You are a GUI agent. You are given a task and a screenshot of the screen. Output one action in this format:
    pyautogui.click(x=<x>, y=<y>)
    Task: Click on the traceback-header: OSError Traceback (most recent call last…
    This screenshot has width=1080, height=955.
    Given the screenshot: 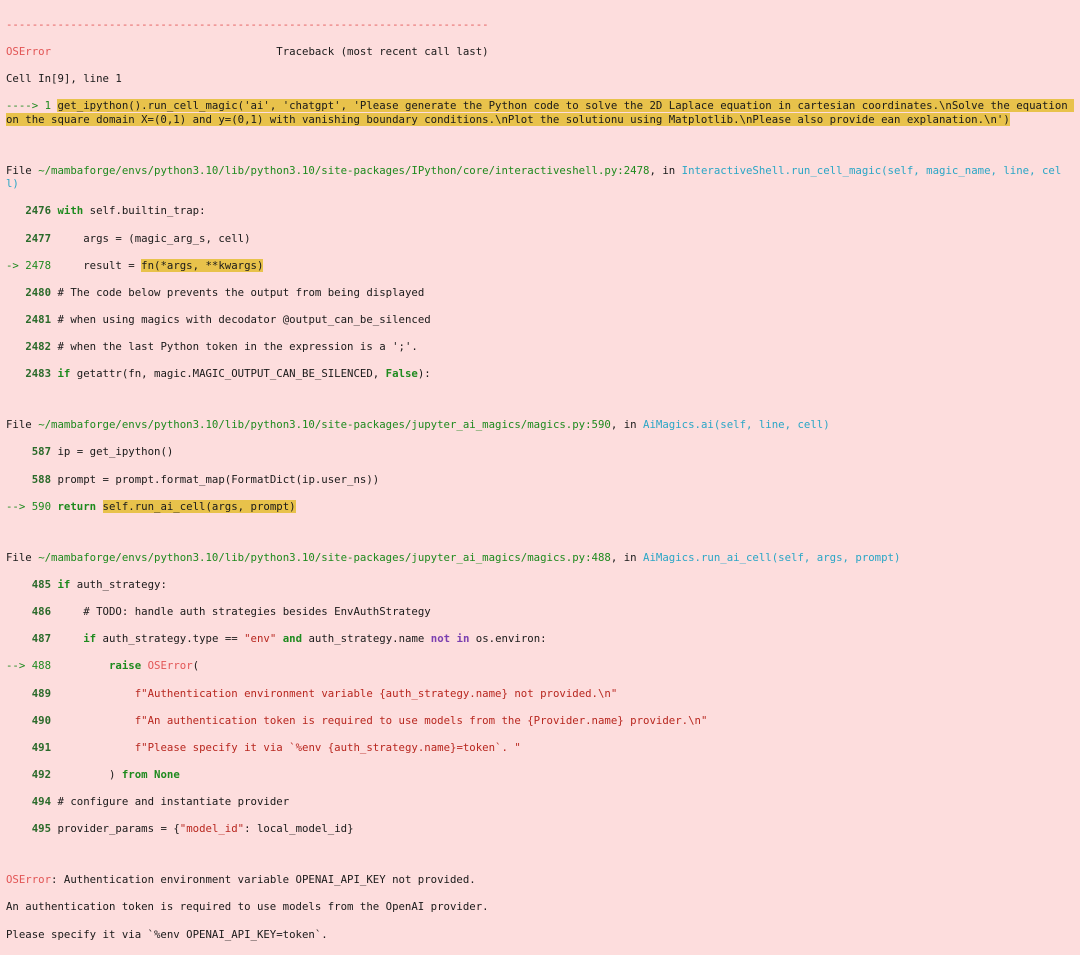 What is the action you would take?
    pyautogui.click(x=540, y=52)
    